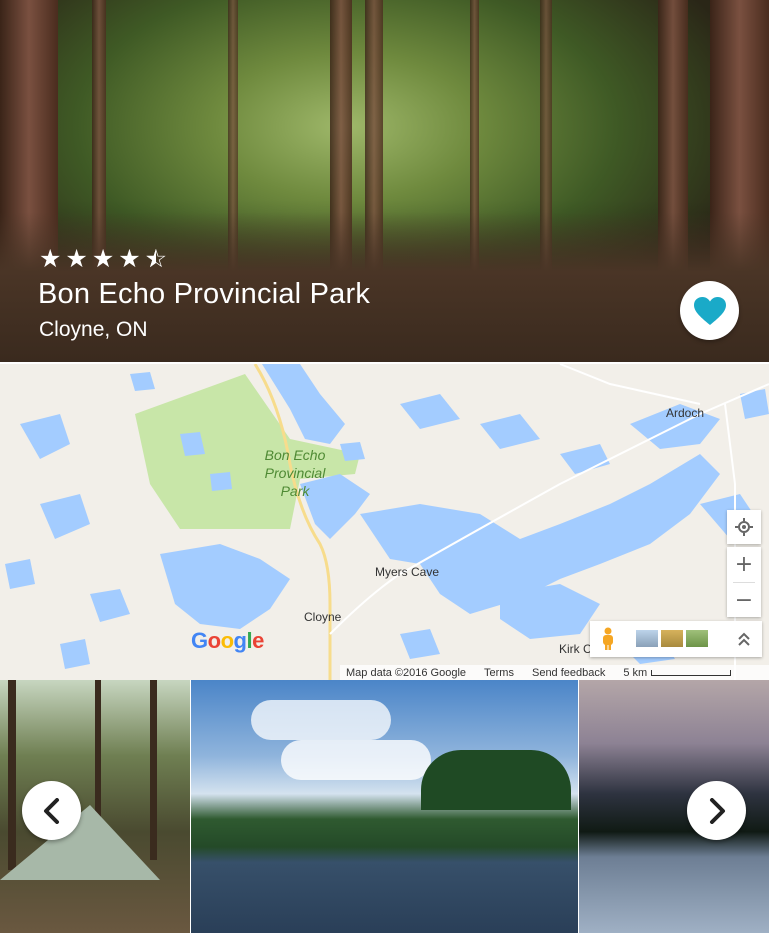 This screenshot has height=933, width=769. What do you see at coordinates (647, 638) in the screenshot?
I see `layer-thumb-satellite` at bounding box center [647, 638].